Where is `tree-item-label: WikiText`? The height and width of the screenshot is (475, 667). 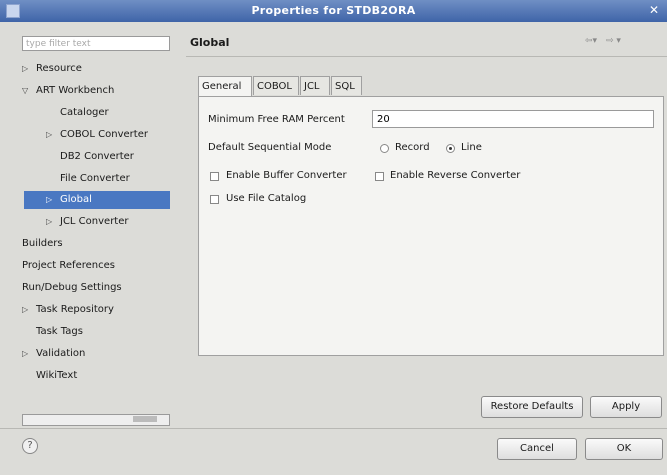 tree-item-label: WikiText is located at coordinates (57, 375).